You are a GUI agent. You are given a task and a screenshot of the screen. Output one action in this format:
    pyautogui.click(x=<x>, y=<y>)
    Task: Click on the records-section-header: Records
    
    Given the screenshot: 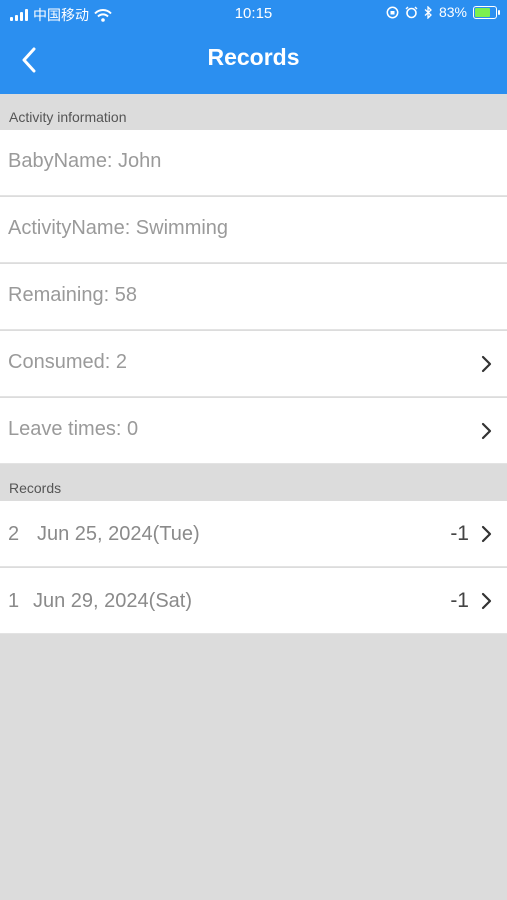 What is the action you would take?
    pyautogui.click(x=253, y=483)
    